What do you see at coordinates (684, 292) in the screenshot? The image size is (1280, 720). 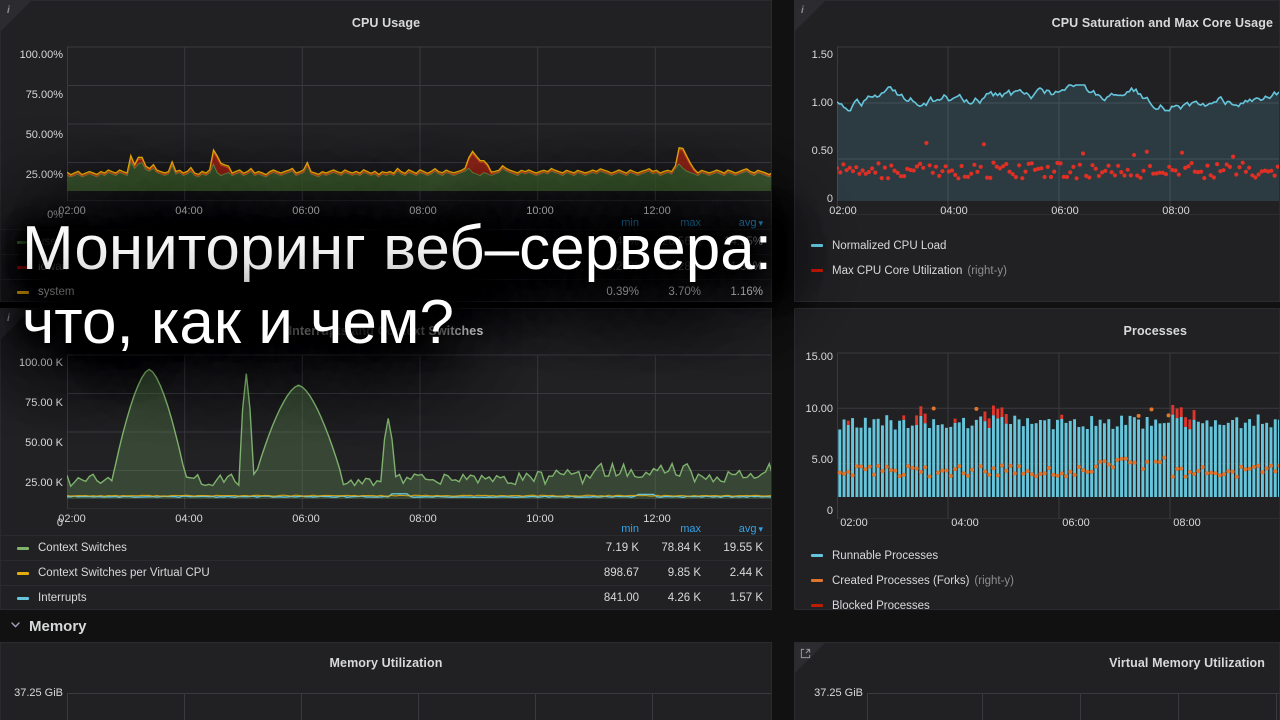 I see `legend-max: 3.70%` at bounding box center [684, 292].